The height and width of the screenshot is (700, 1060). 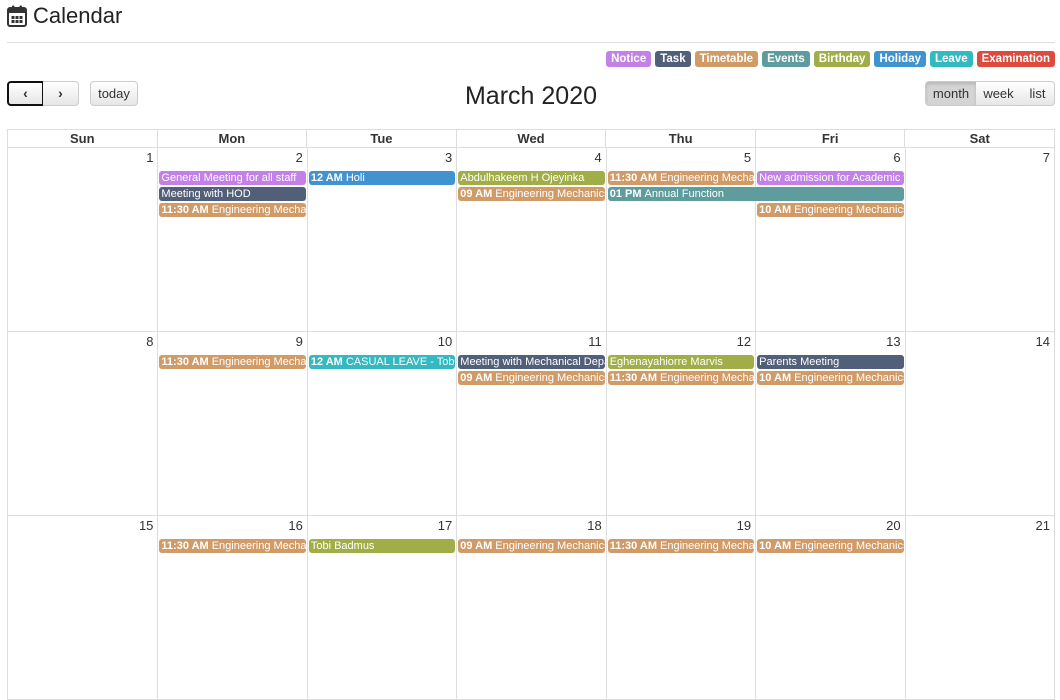 What do you see at coordinates (61, 93) in the screenshot?
I see `next-month-button: ›` at bounding box center [61, 93].